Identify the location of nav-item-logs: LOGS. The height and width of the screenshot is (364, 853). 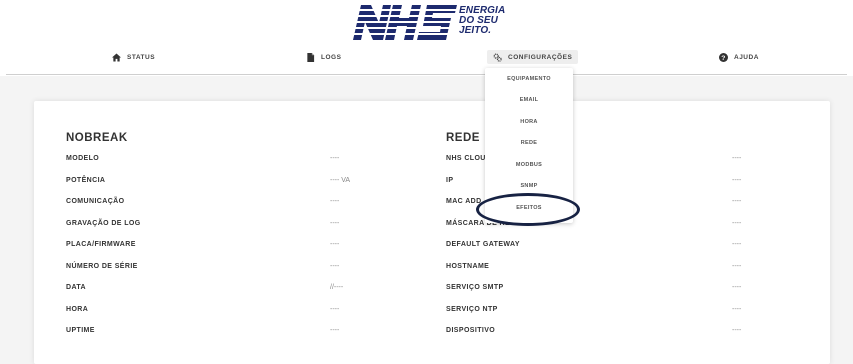
(323, 57).